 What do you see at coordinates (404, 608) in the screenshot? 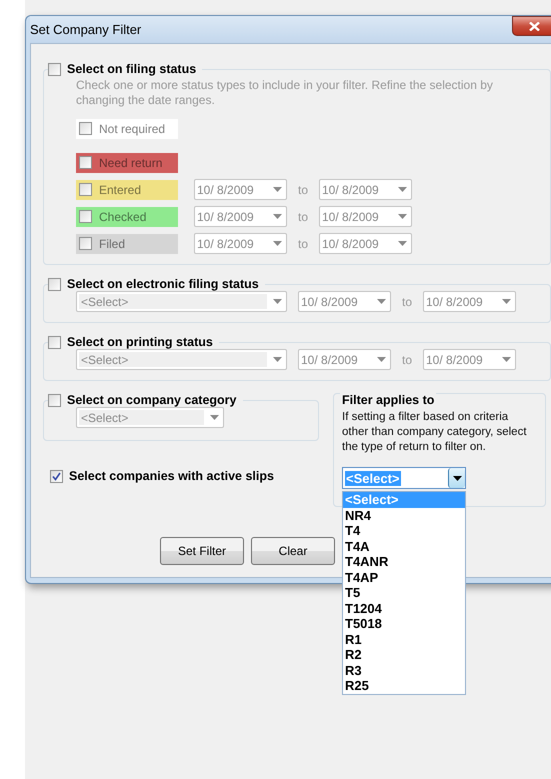
I see `list-option: T1204` at bounding box center [404, 608].